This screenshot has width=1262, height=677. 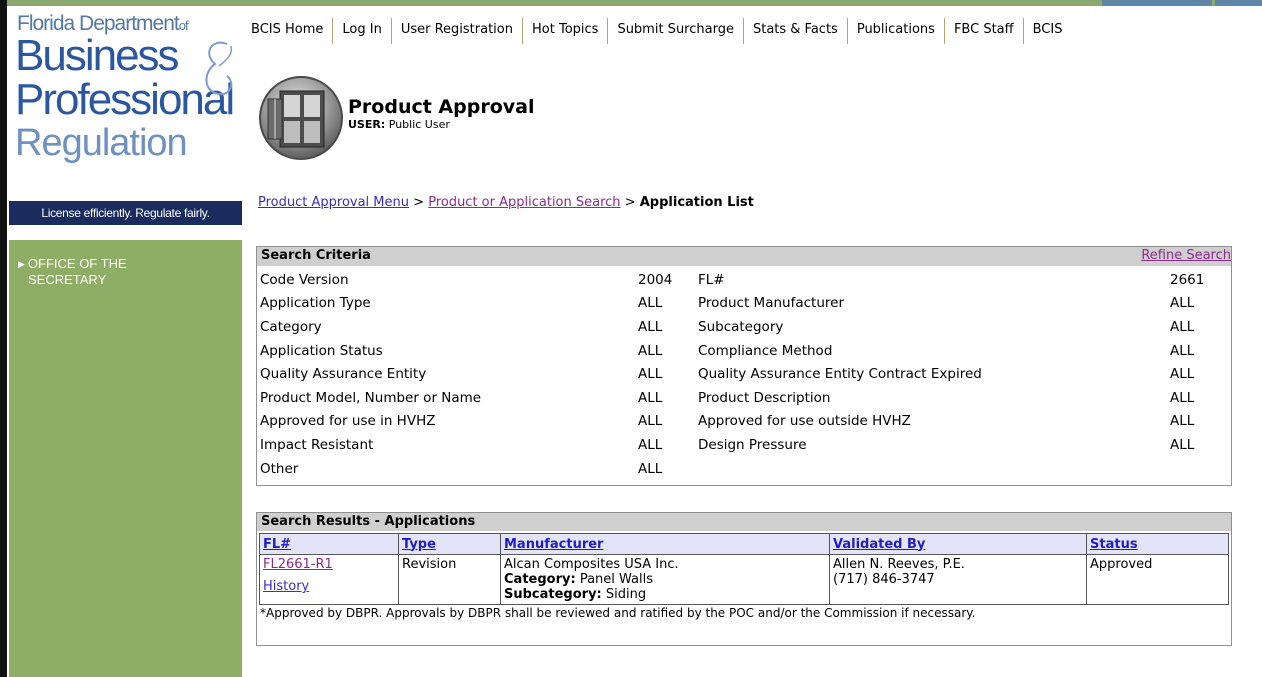 I want to click on column-header-manufacturer: Manufacturer, so click(x=665, y=544).